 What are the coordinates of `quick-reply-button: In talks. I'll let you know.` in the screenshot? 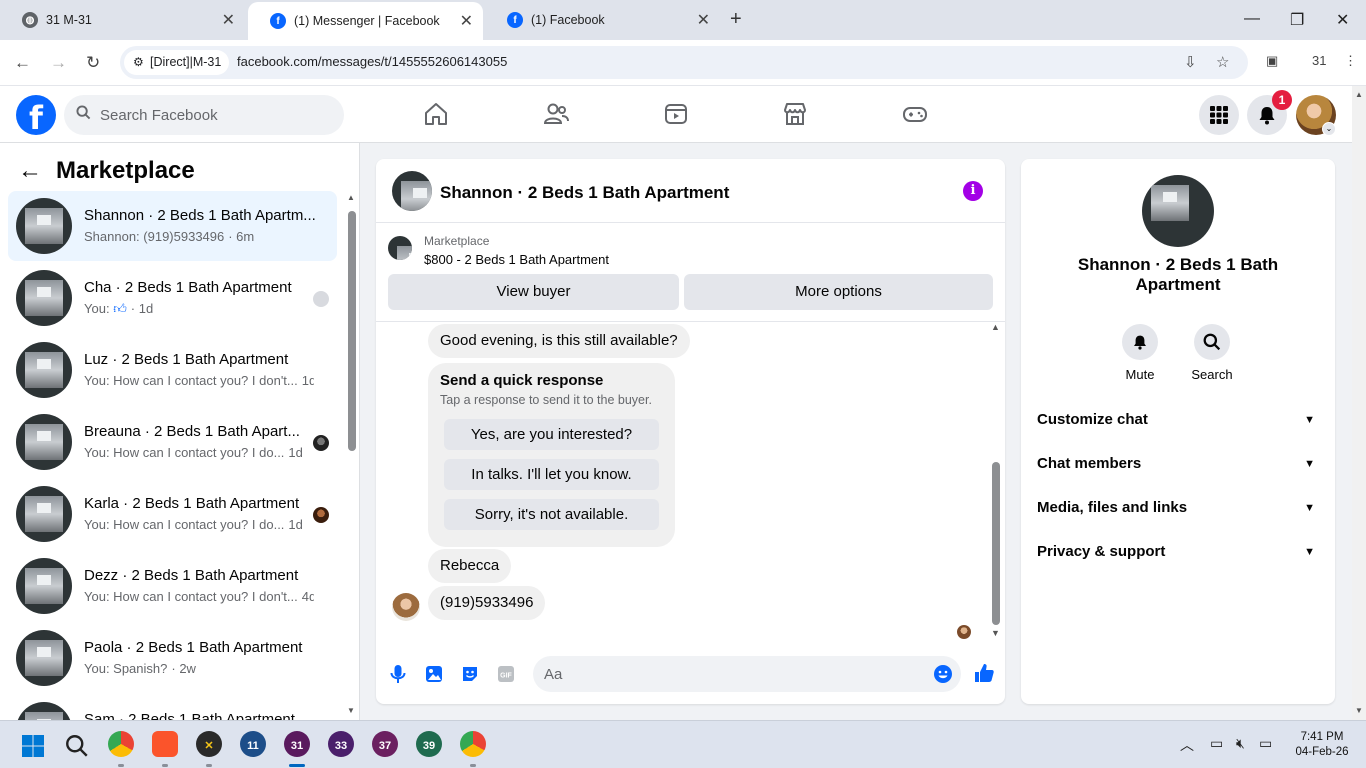 It's located at (551, 474).